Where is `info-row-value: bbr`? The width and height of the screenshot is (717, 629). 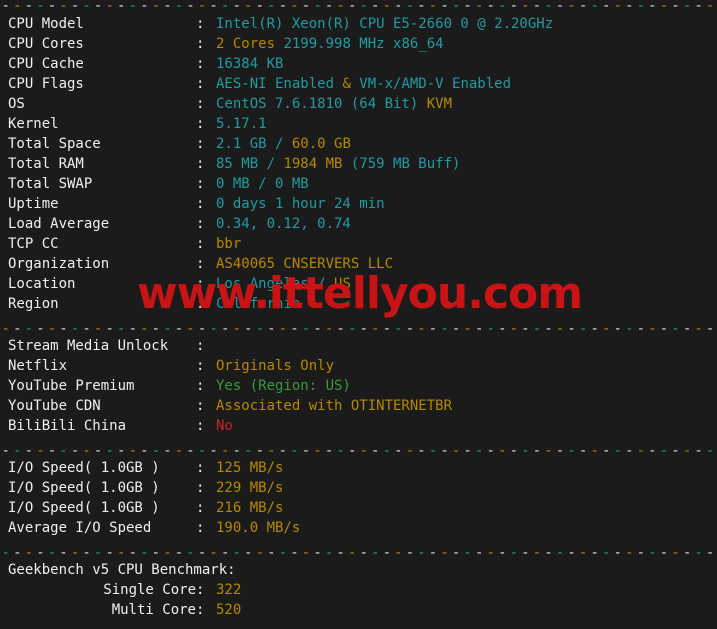
info-row-value: bbr is located at coordinates (228, 244).